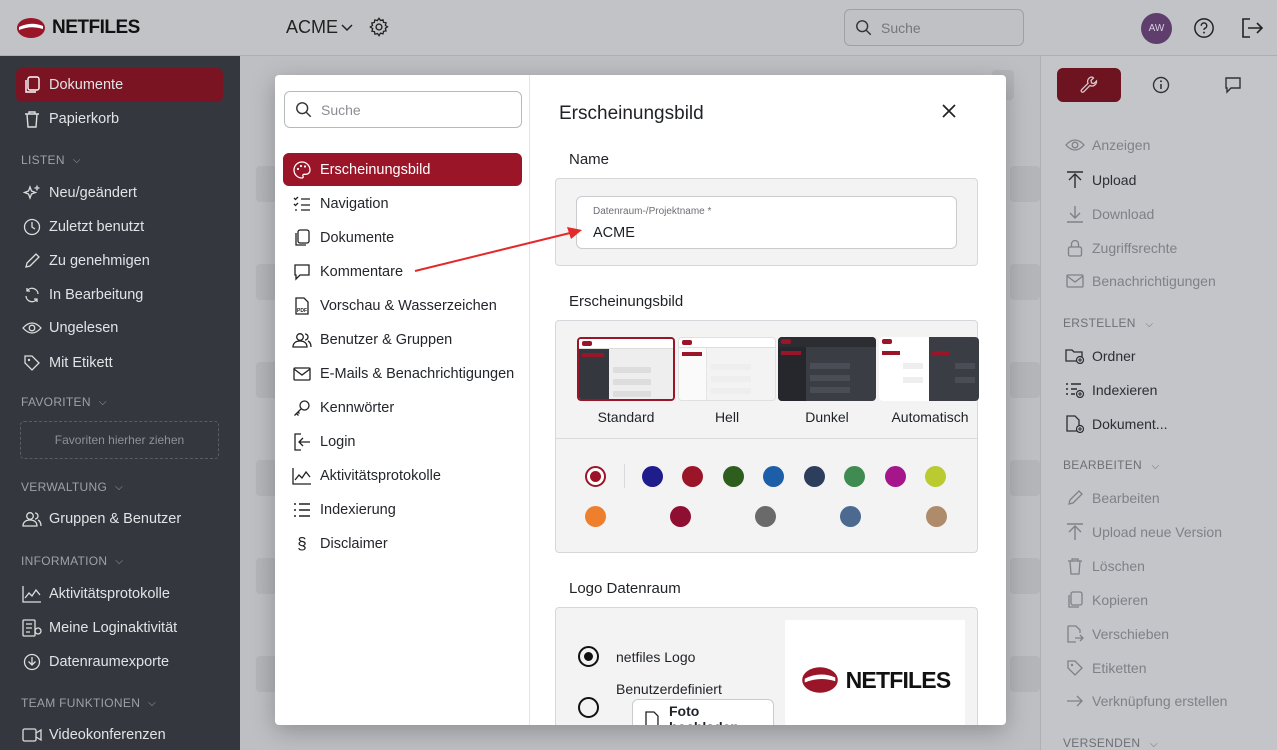 The height and width of the screenshot is (750, 1277). Describe the element at coordinates (949, 111) in the screenshot. I see `close-icon` at that location.